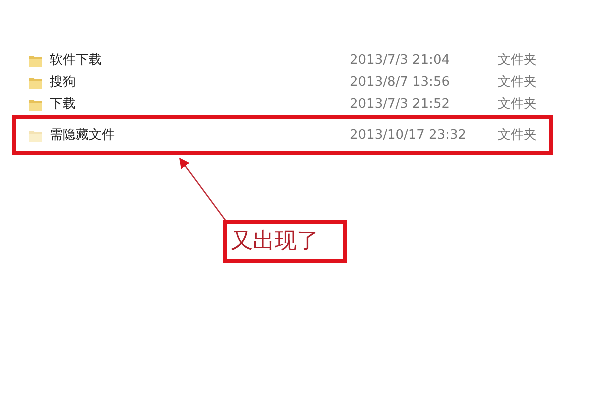  What do you see at coordinates (63, 82) in the screenshot?
I see `file-name: 搜狗` at bounding box center [63, 82].